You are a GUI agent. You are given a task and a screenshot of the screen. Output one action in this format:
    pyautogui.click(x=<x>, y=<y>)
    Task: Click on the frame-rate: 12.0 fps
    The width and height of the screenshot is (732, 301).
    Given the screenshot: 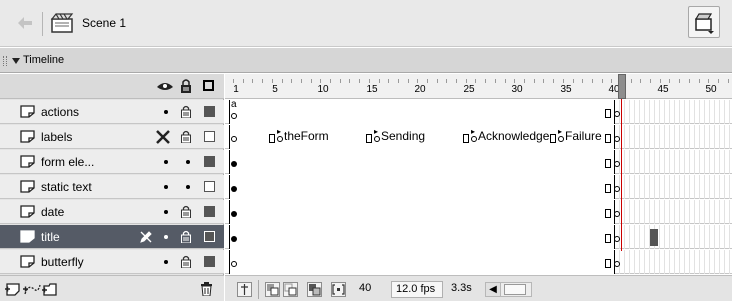 What is the action you would take?
    pyautogui.click(x=417, y=289)
    